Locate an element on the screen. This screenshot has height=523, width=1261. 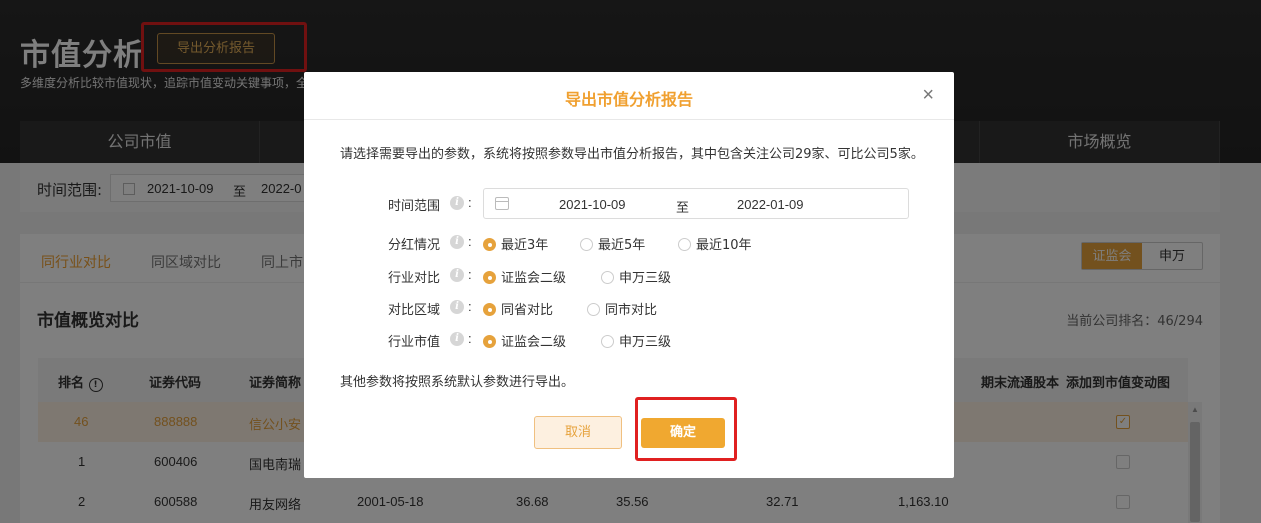
calendar-icon is located at coordinates (502, 203).